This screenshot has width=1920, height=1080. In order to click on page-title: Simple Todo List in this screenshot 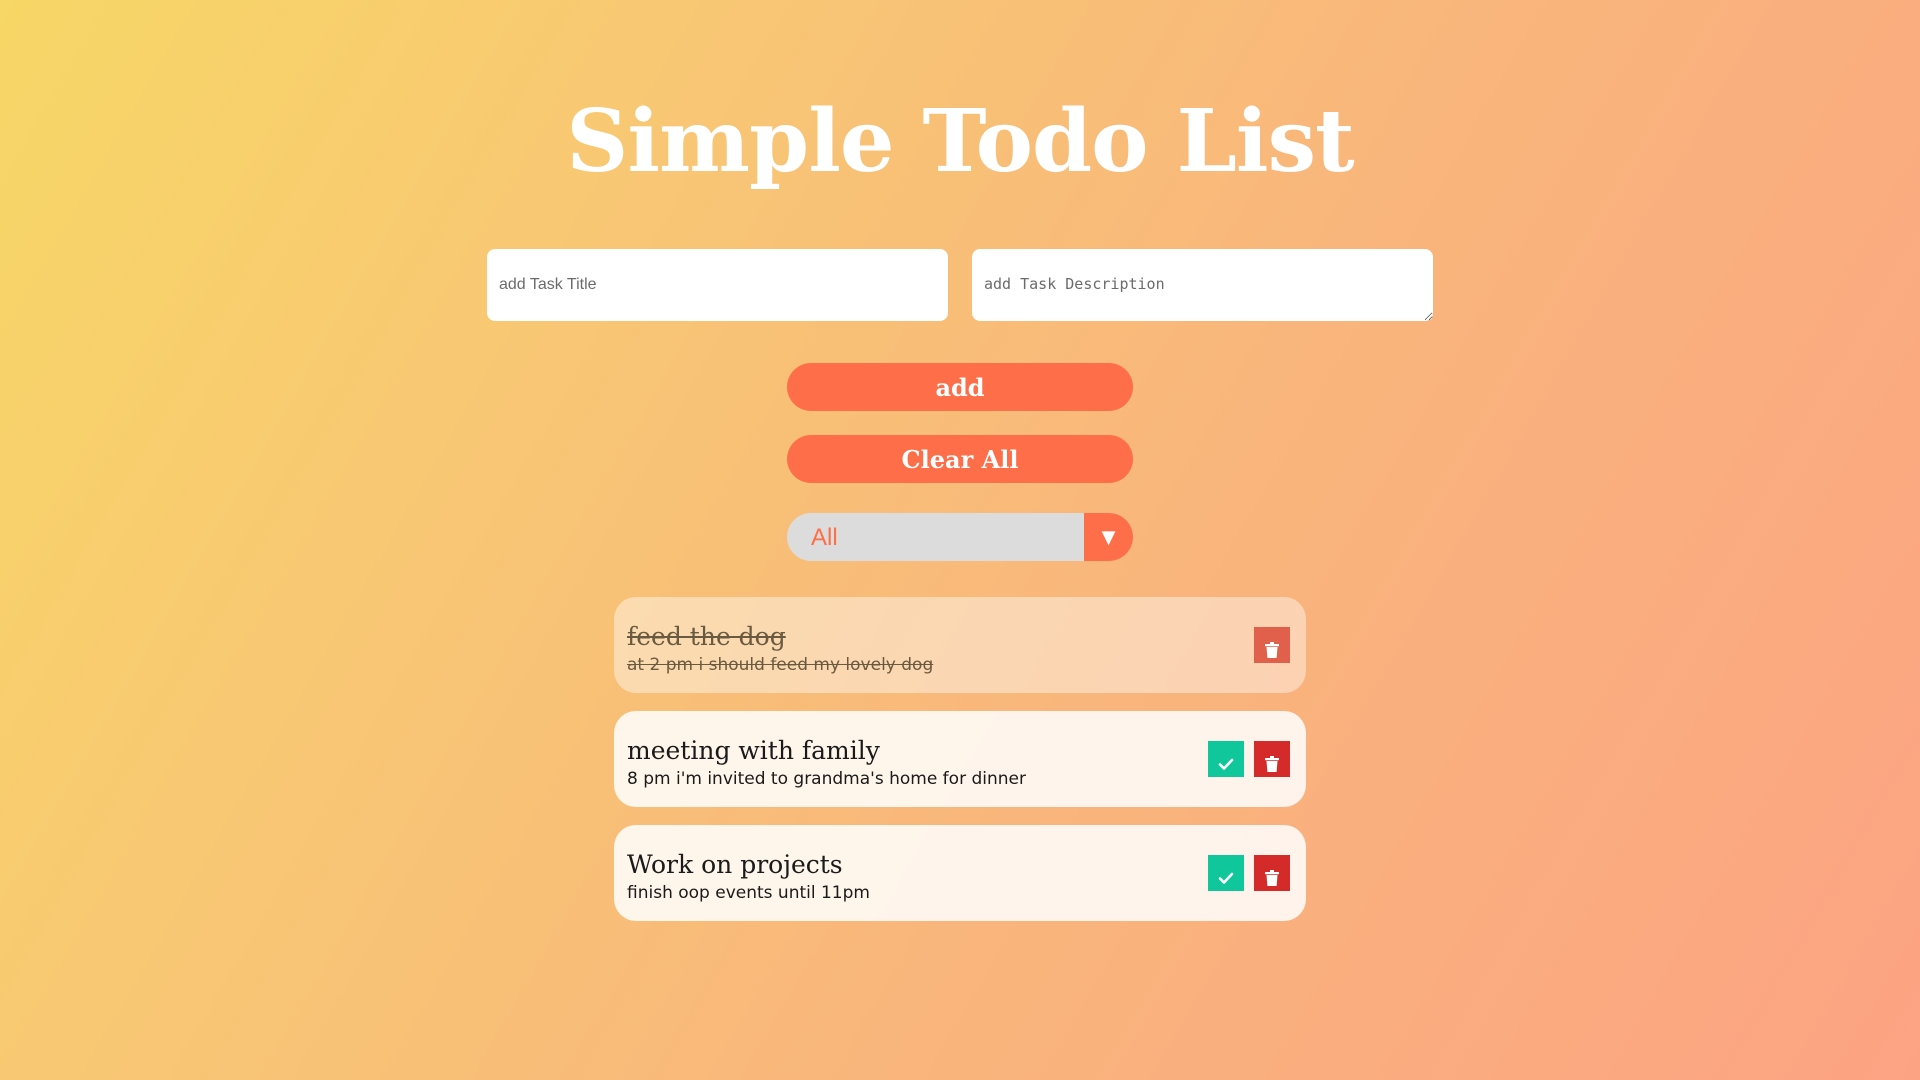, I will do `click(960, 141)`.